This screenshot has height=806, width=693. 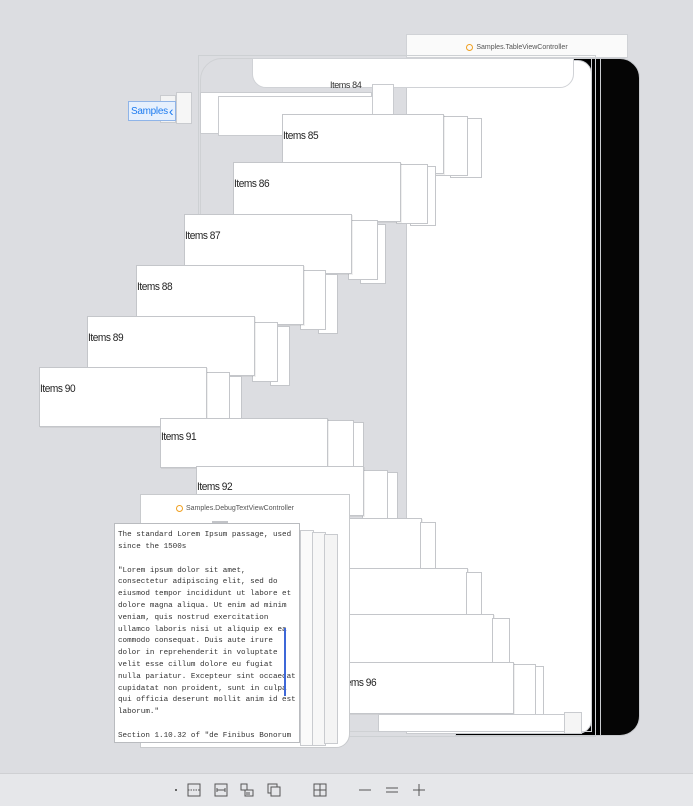 What do you see at coordinates (274, 790) in the screenshot?
I see `layers-icon` at bounding box center [274, 790].